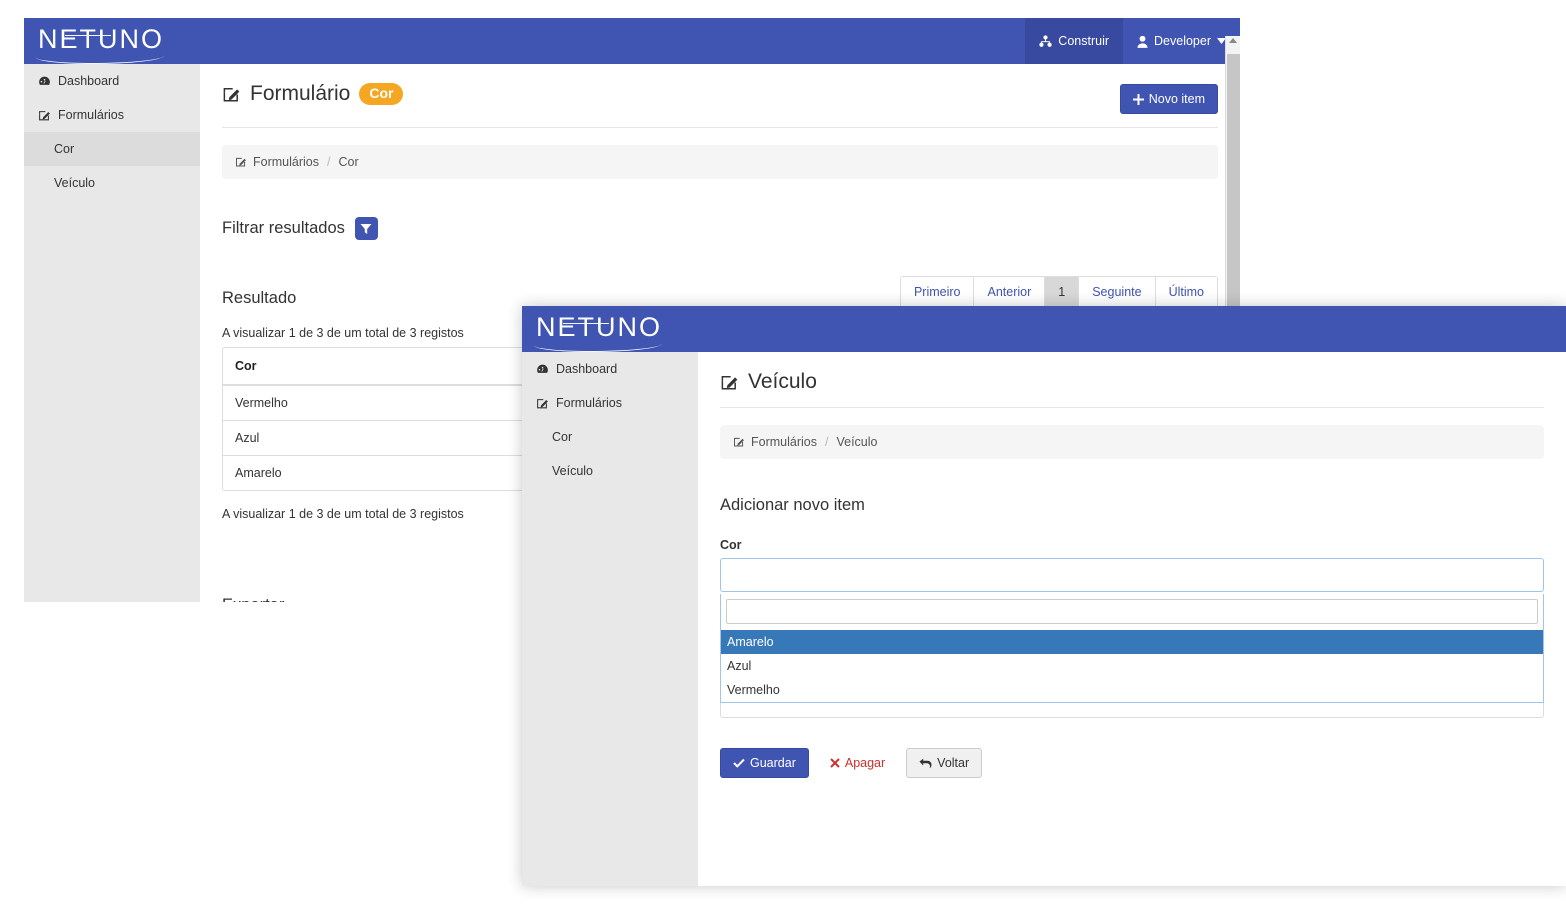 This screenshot has height=910, width=1566. I want to click on pagination-next: Seguinte, so click(1117, 292).